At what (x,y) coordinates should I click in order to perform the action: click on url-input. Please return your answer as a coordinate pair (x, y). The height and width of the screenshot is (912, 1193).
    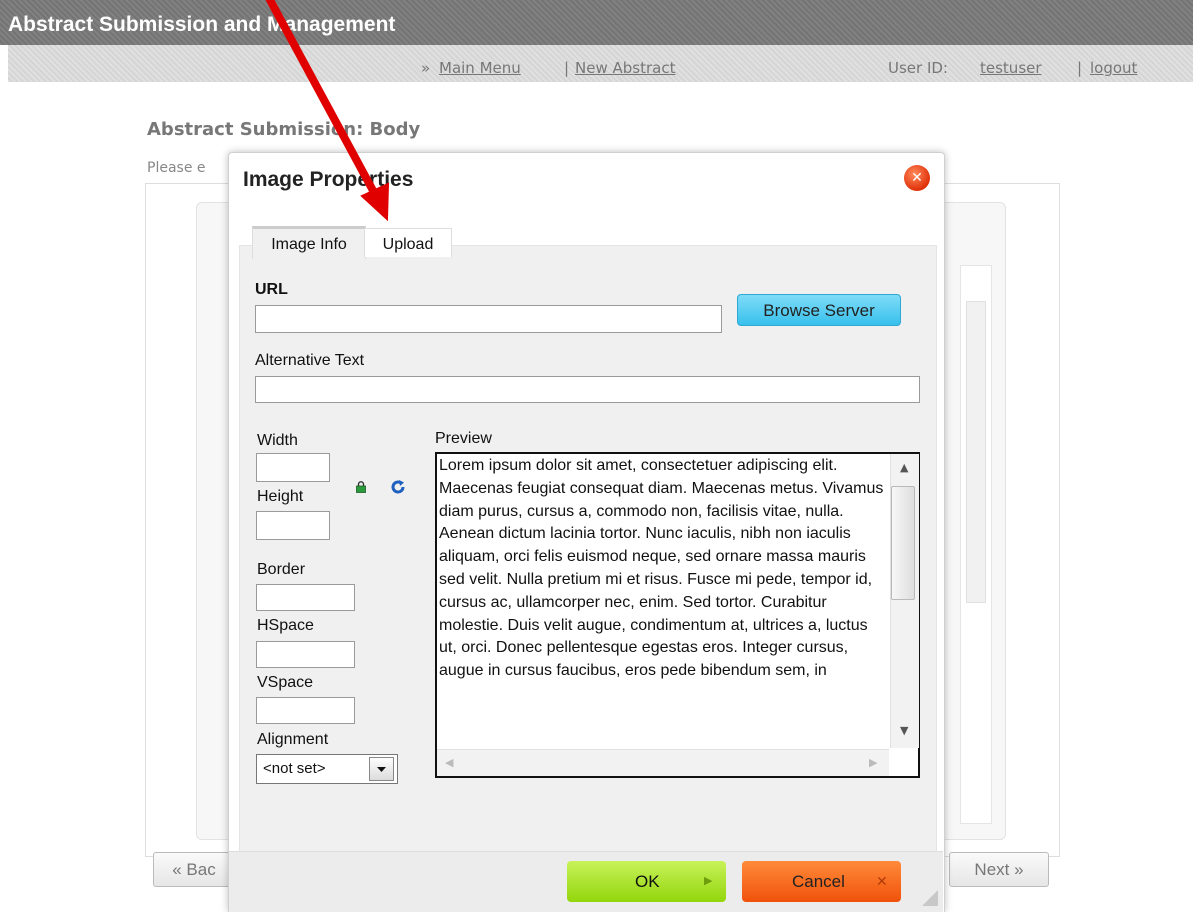
    Looking at the image, I should click on (488, 319).